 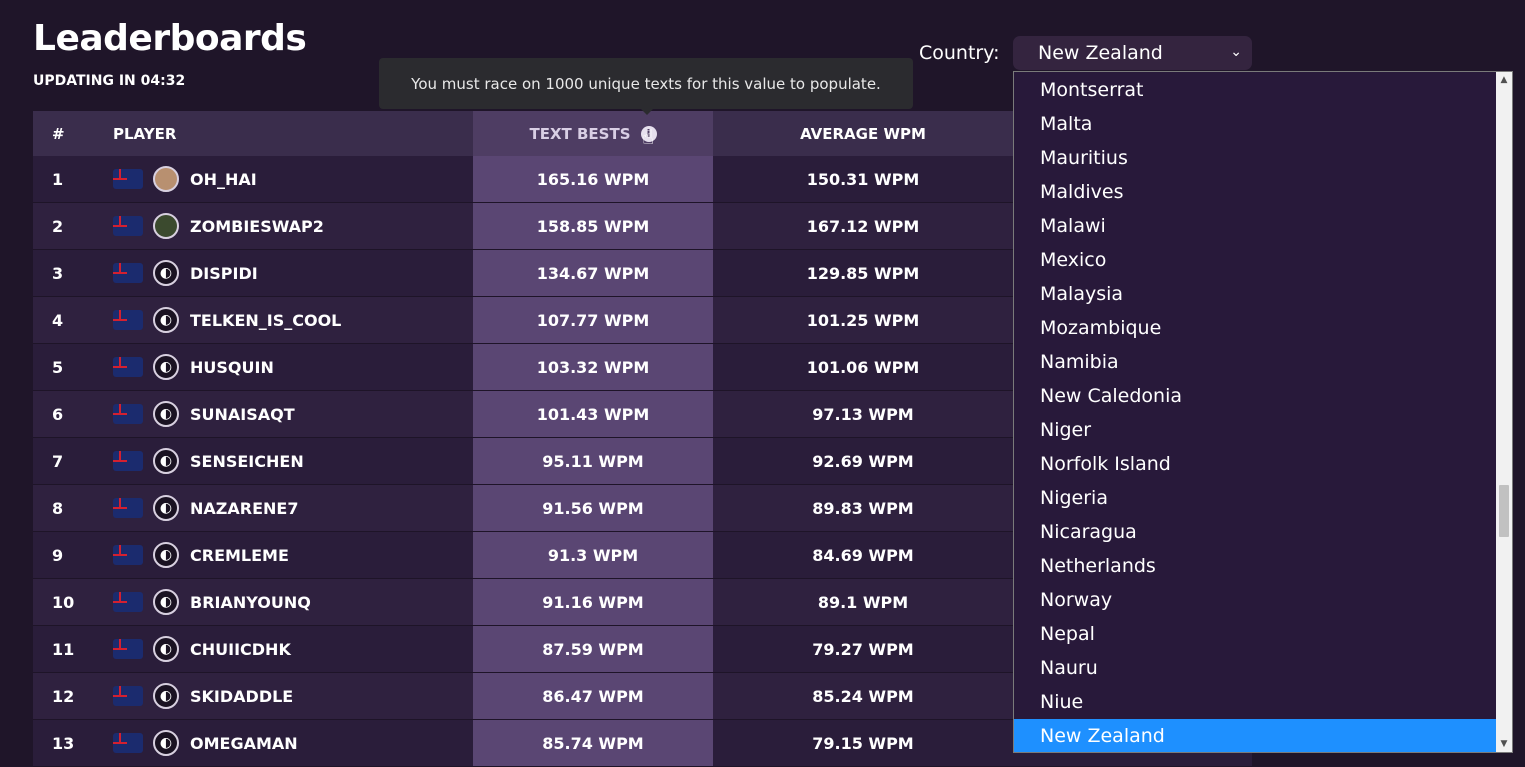 I want to click on player-cell: ◐ HUSQUIN, so click(x=293, y=367).